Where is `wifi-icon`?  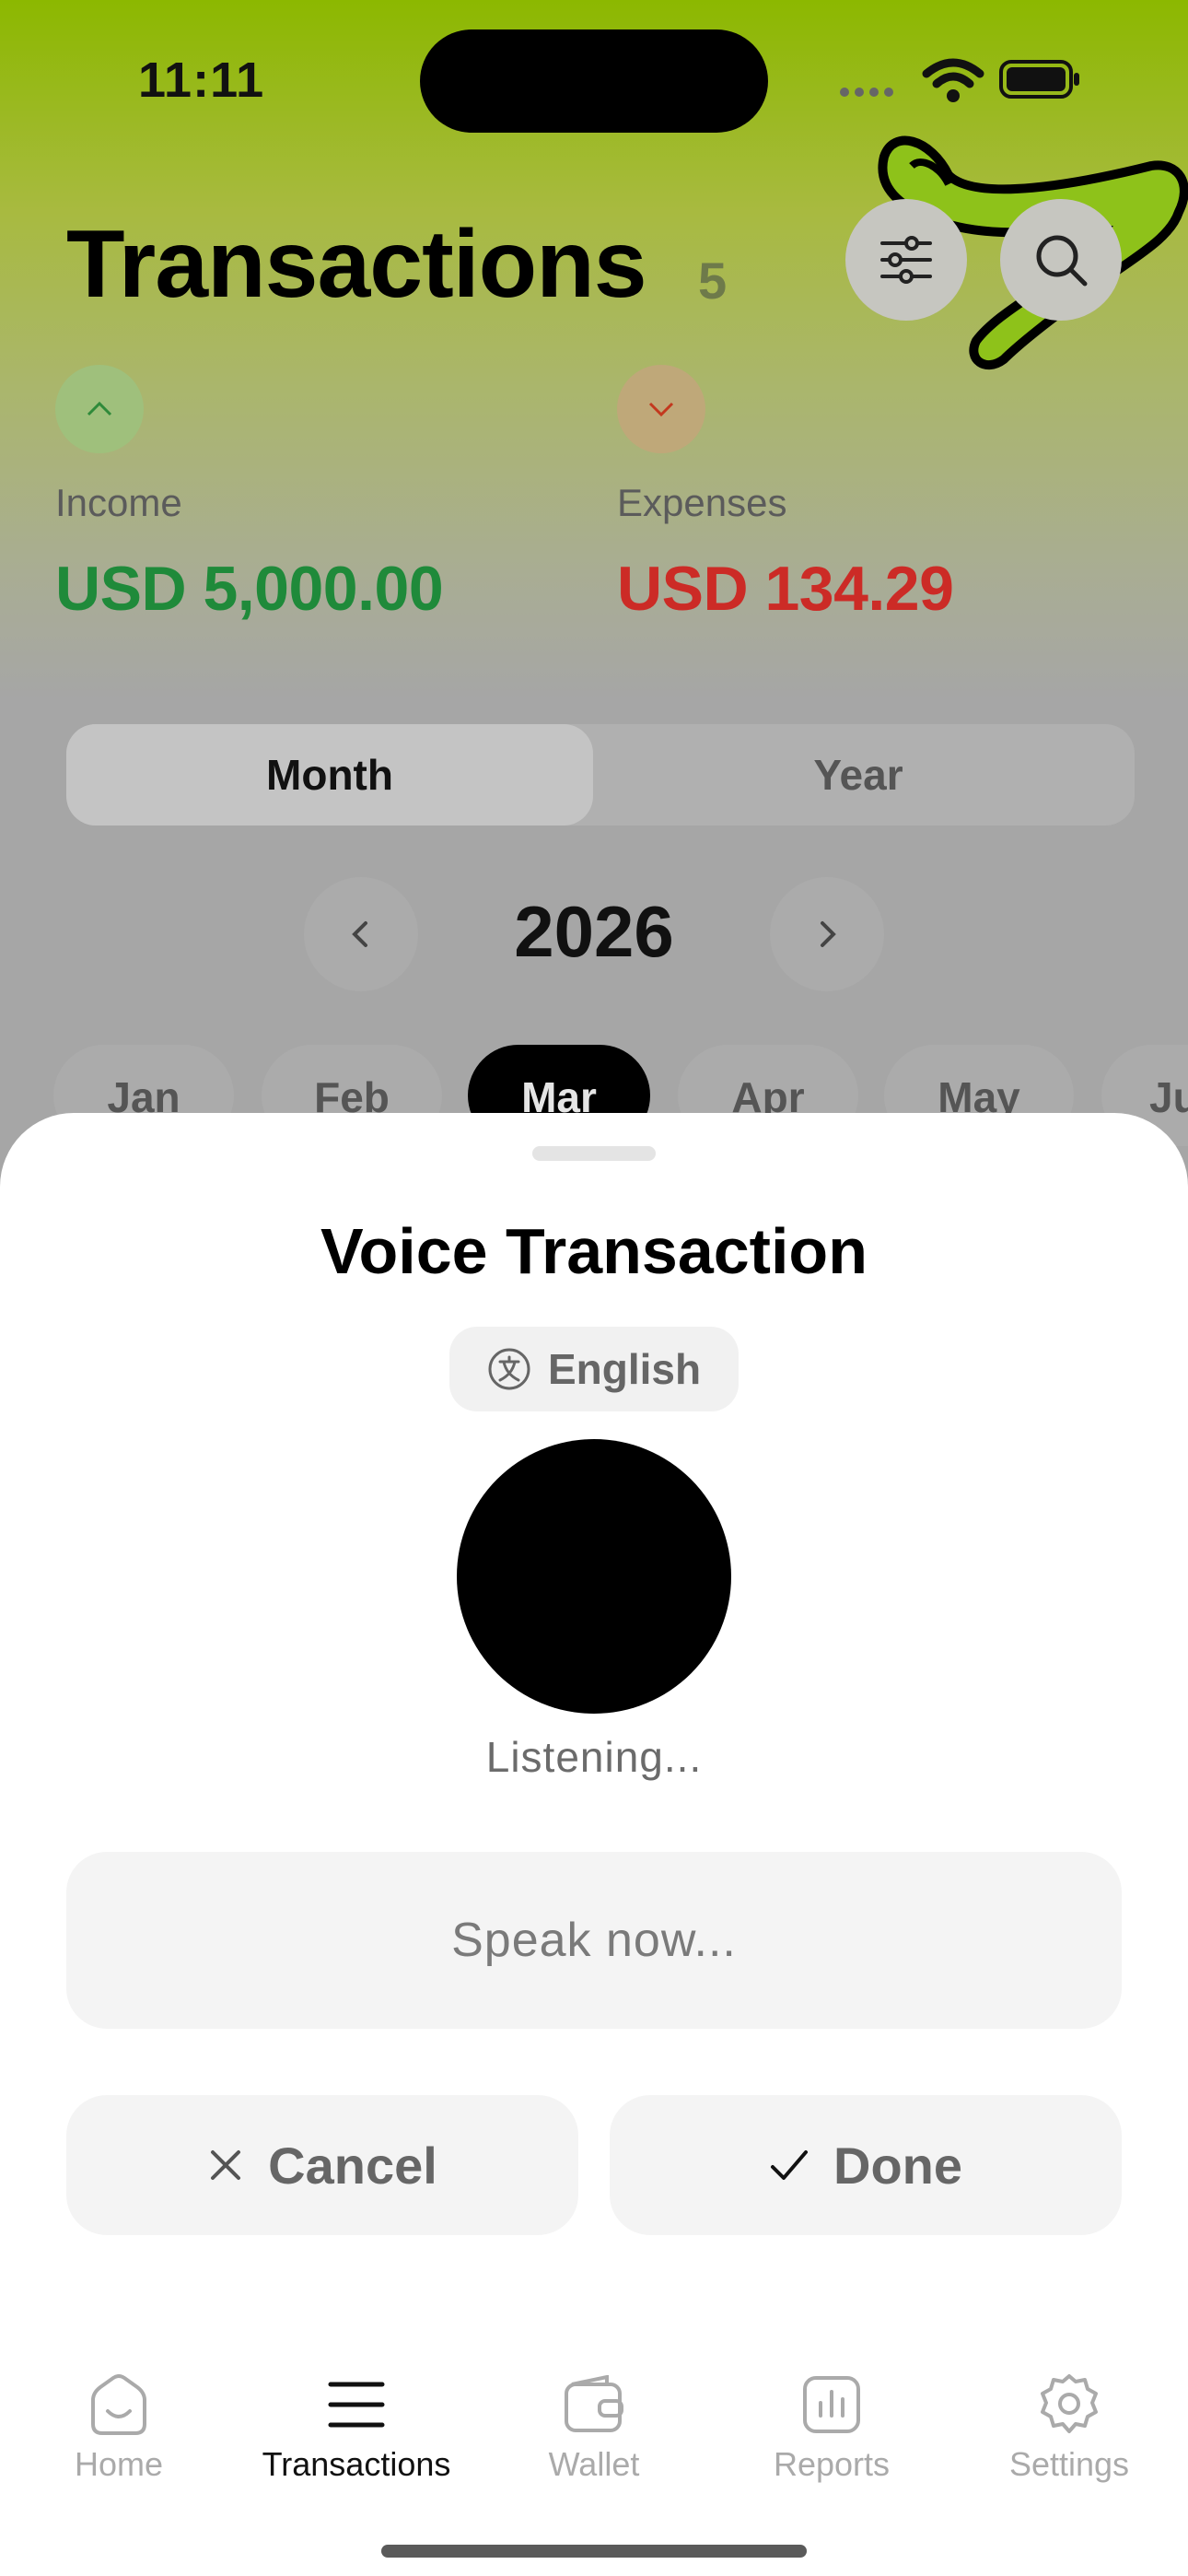
wifi-icon is located at coordinates (953, 80).